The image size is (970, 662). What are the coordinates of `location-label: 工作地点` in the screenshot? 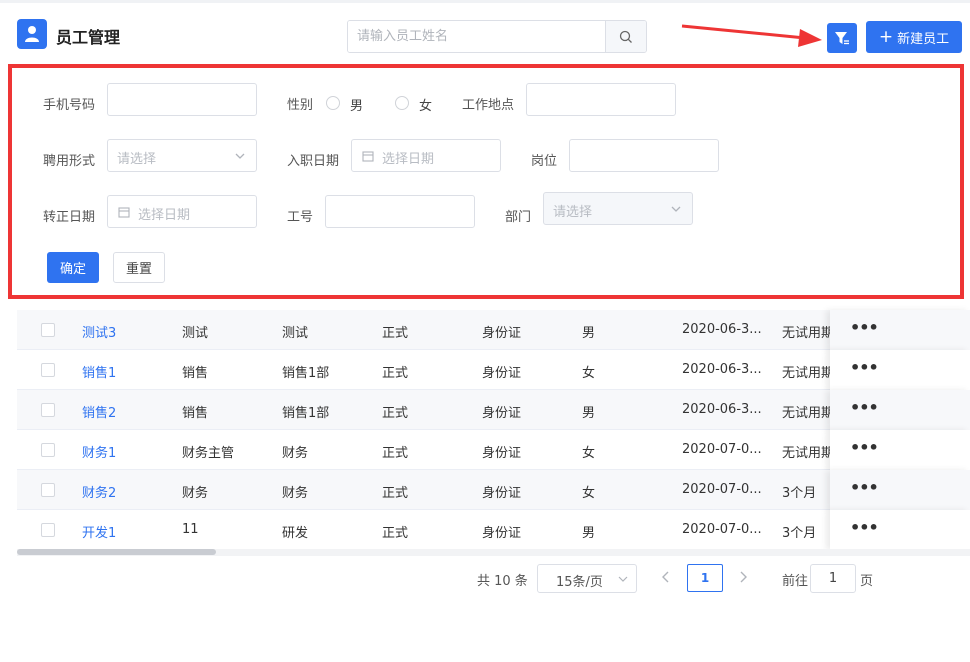 It's located at (488, 105).